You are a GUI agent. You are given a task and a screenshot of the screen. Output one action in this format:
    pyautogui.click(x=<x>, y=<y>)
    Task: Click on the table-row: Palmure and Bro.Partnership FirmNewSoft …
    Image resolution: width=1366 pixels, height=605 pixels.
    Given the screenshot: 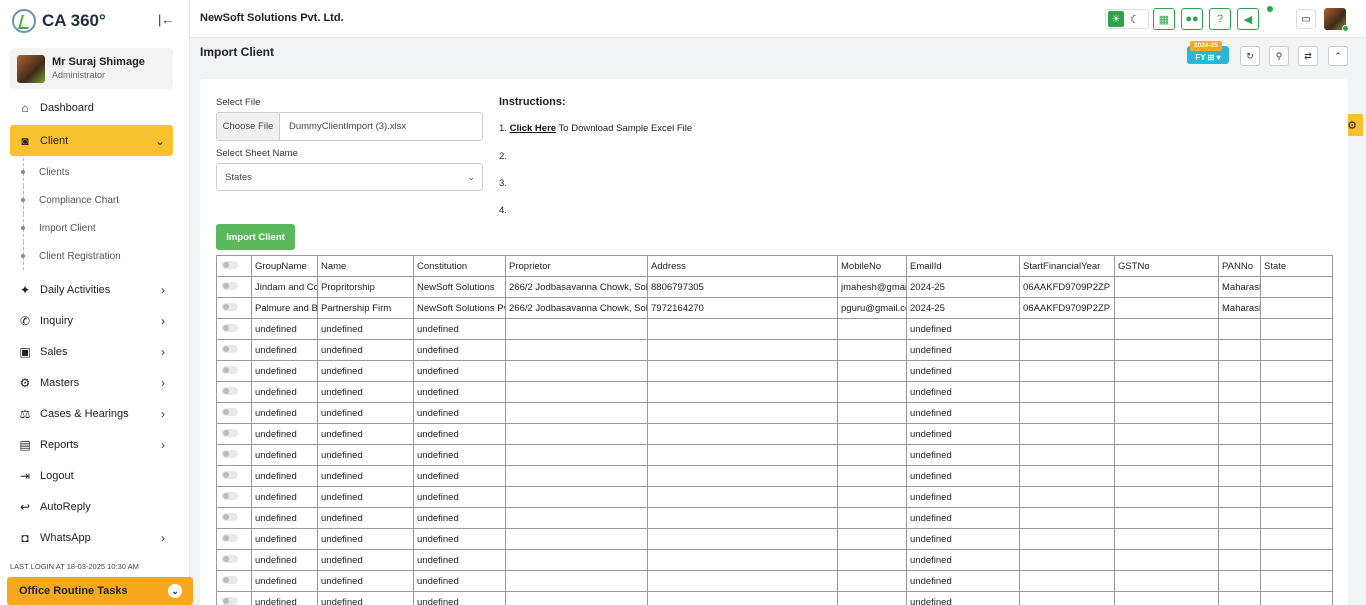 What is the action you would take?
    pyautogui.click(x=774, y=308)
    